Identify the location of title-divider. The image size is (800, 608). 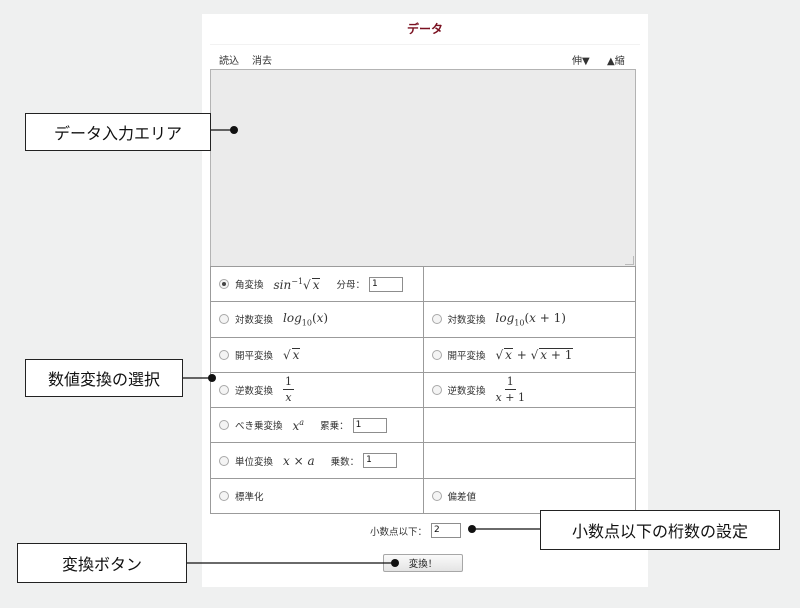
(425, 44).